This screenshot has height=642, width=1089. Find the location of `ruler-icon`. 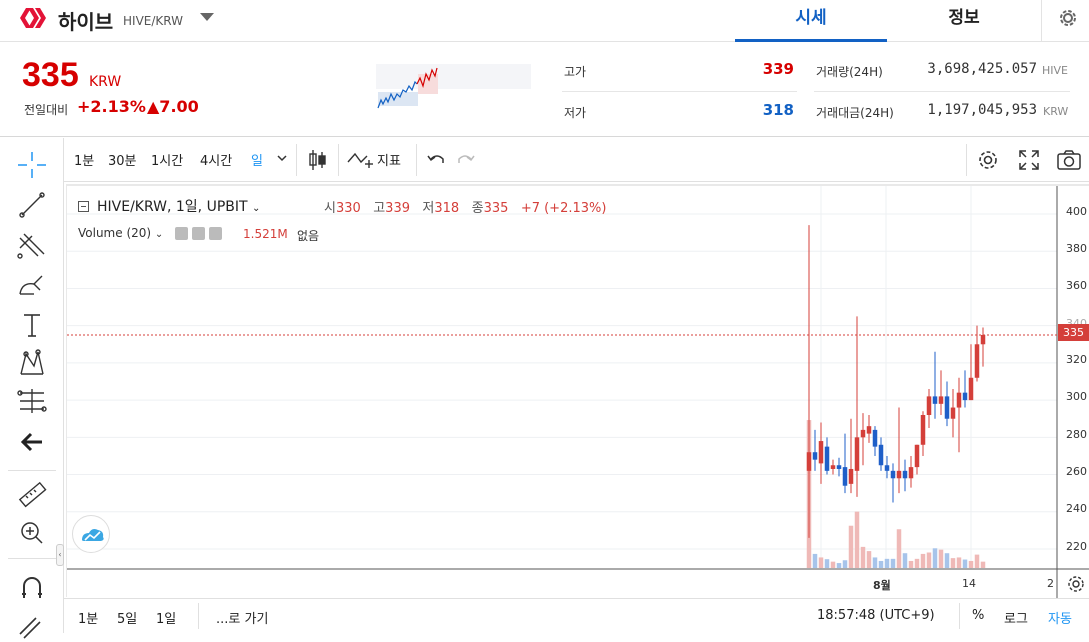

ruler-icon is located at coordinates (32, 495).